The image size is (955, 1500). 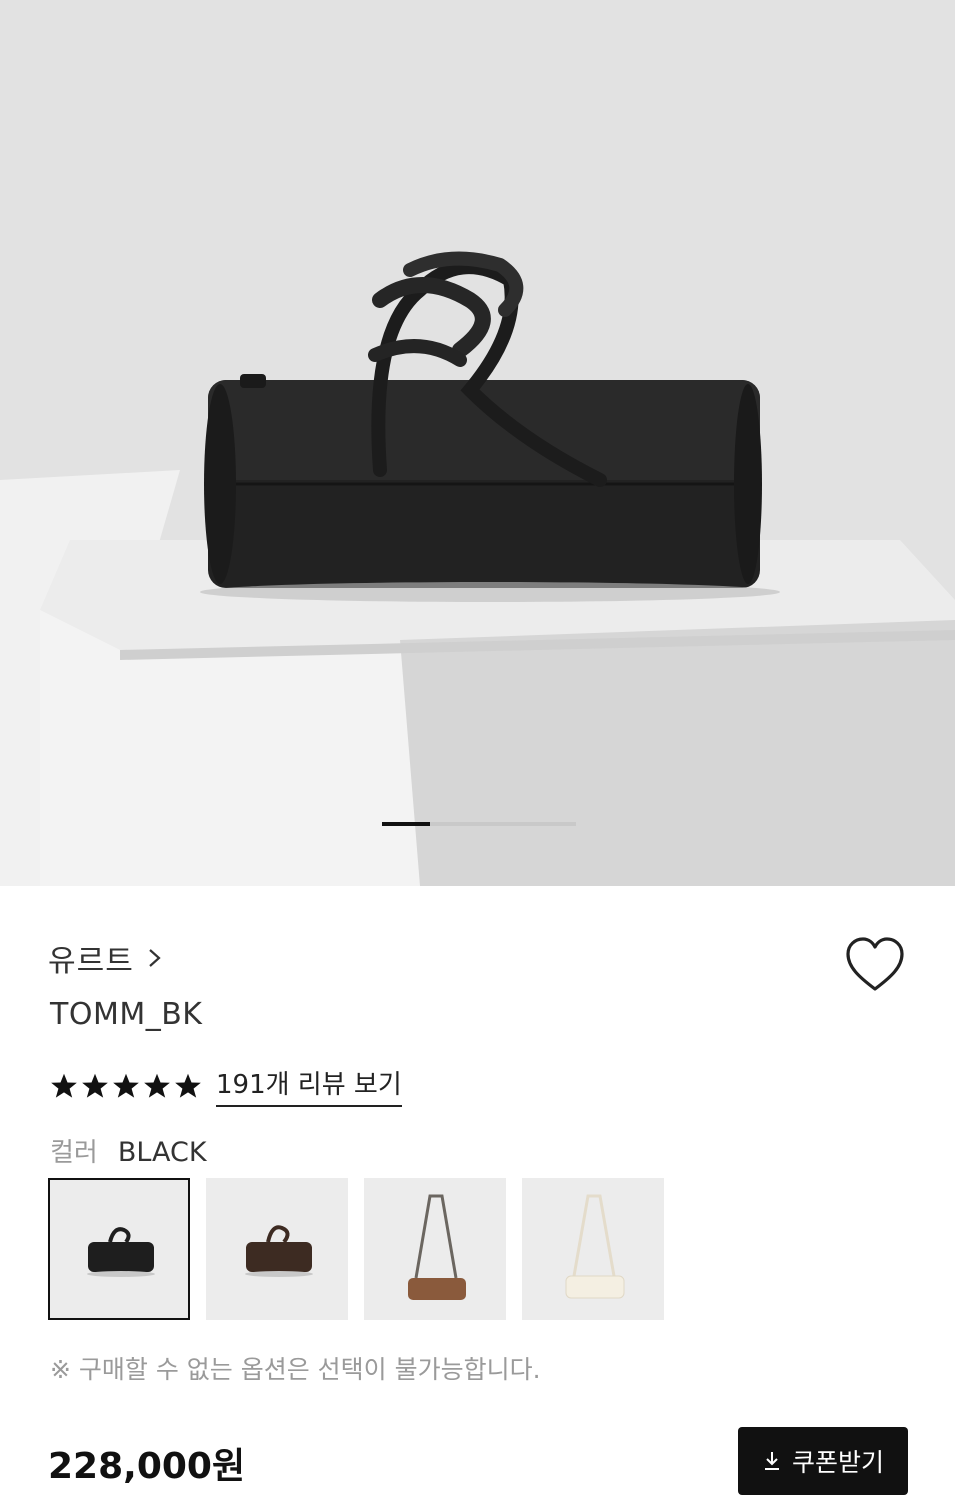 I want to click on swatch-dark-brown-image, so click(x=277, y=1249).